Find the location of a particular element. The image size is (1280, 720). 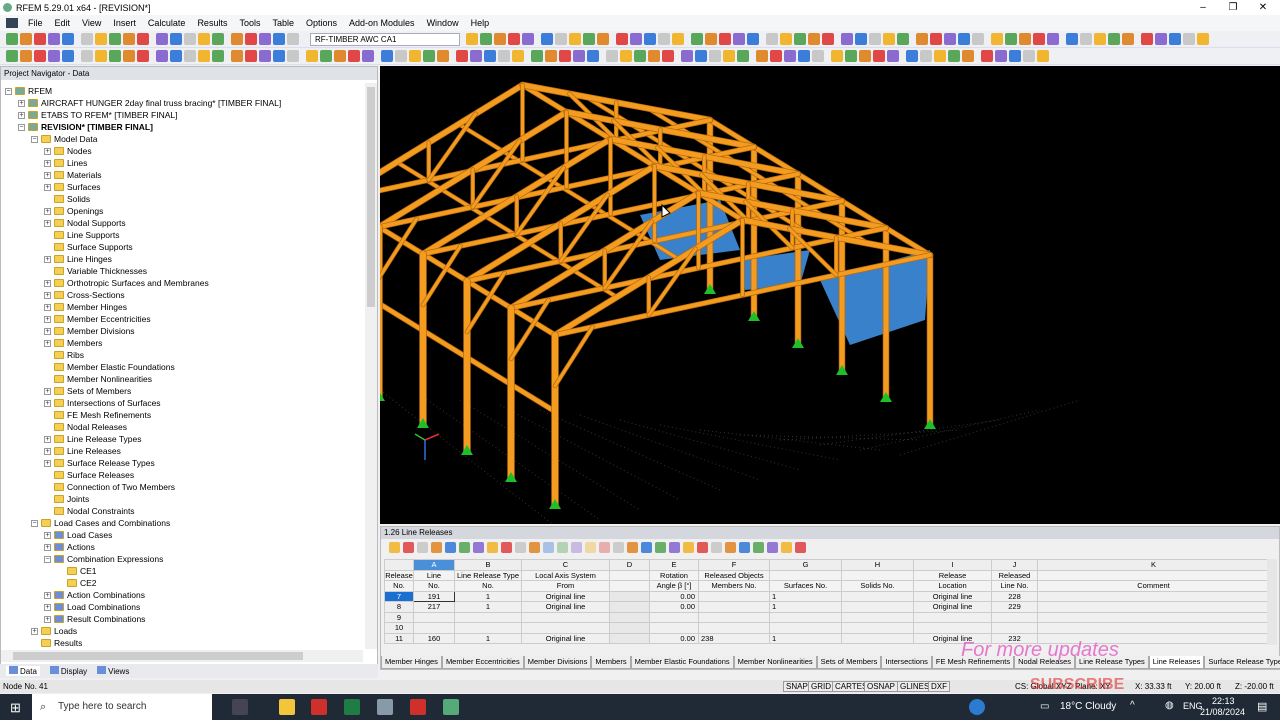

tree-item-line-release-types: + Line Release Types is located at coordinates (93, 439).